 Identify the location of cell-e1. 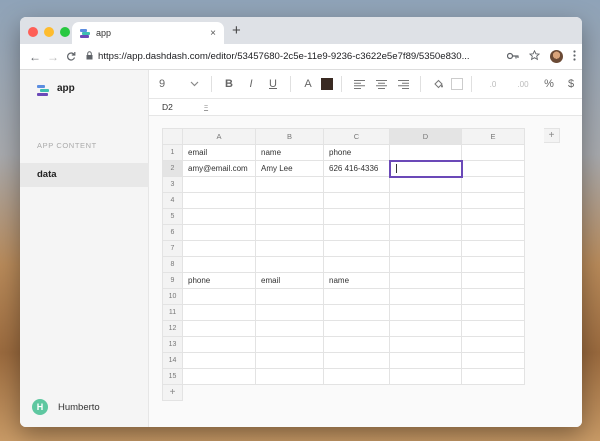
(493, 152).